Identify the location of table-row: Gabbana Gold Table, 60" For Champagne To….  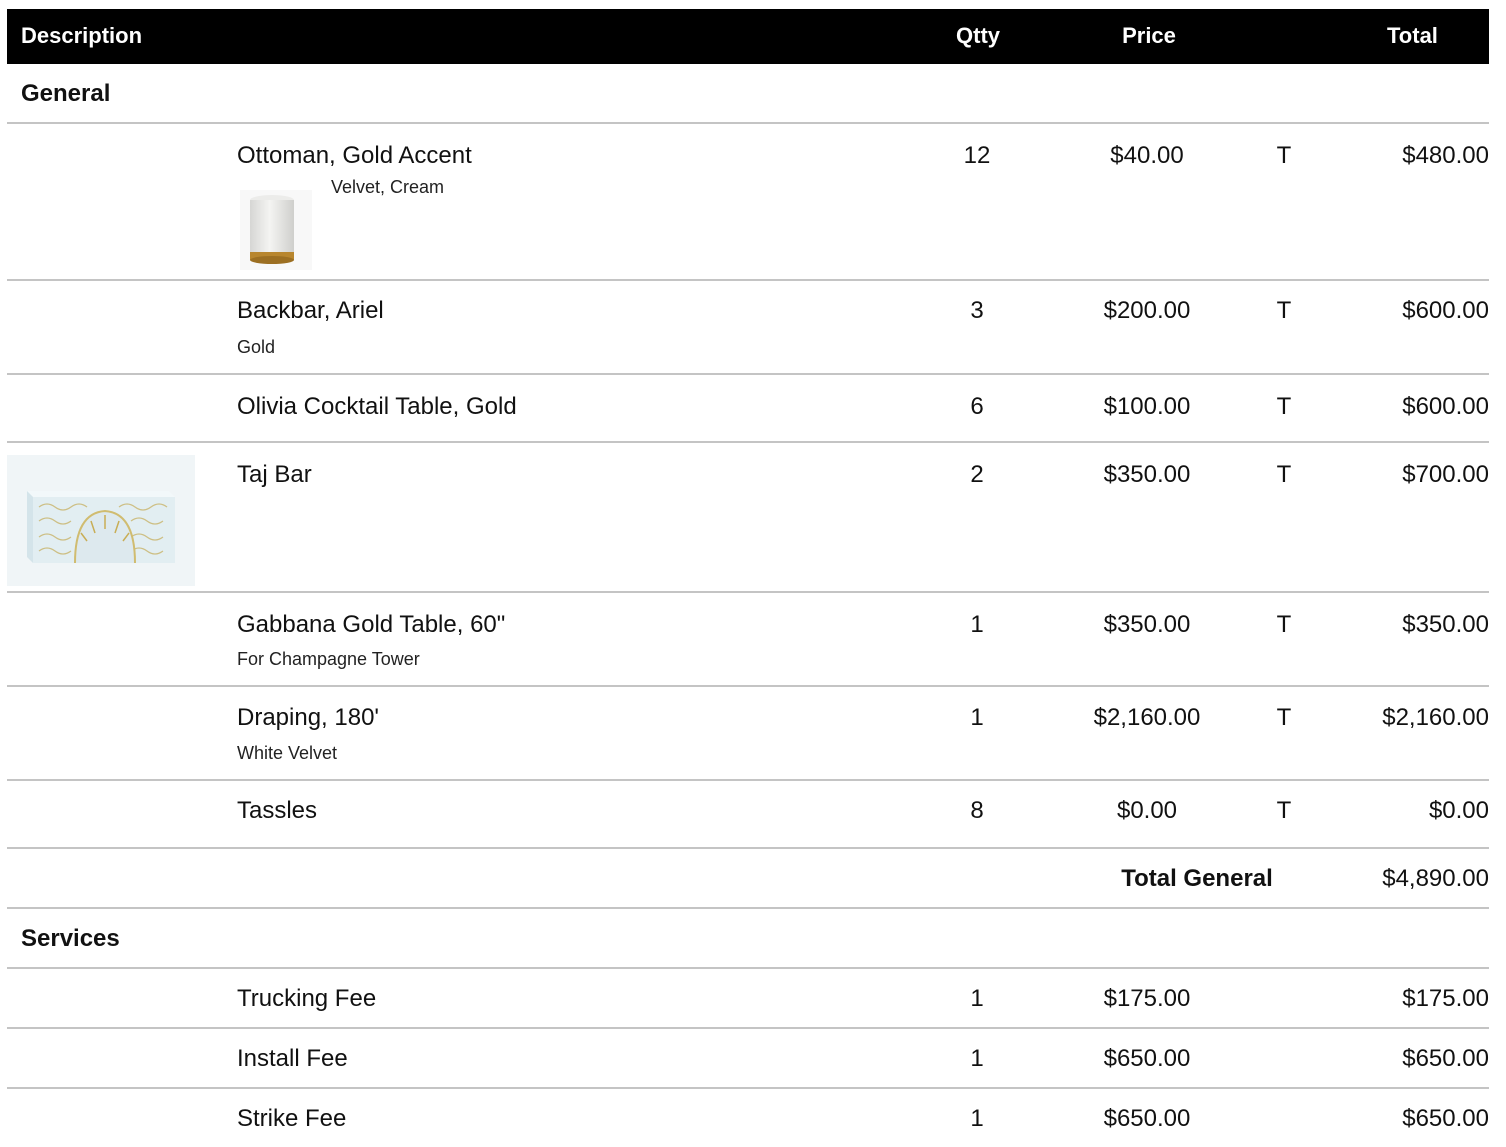
(748, 640).